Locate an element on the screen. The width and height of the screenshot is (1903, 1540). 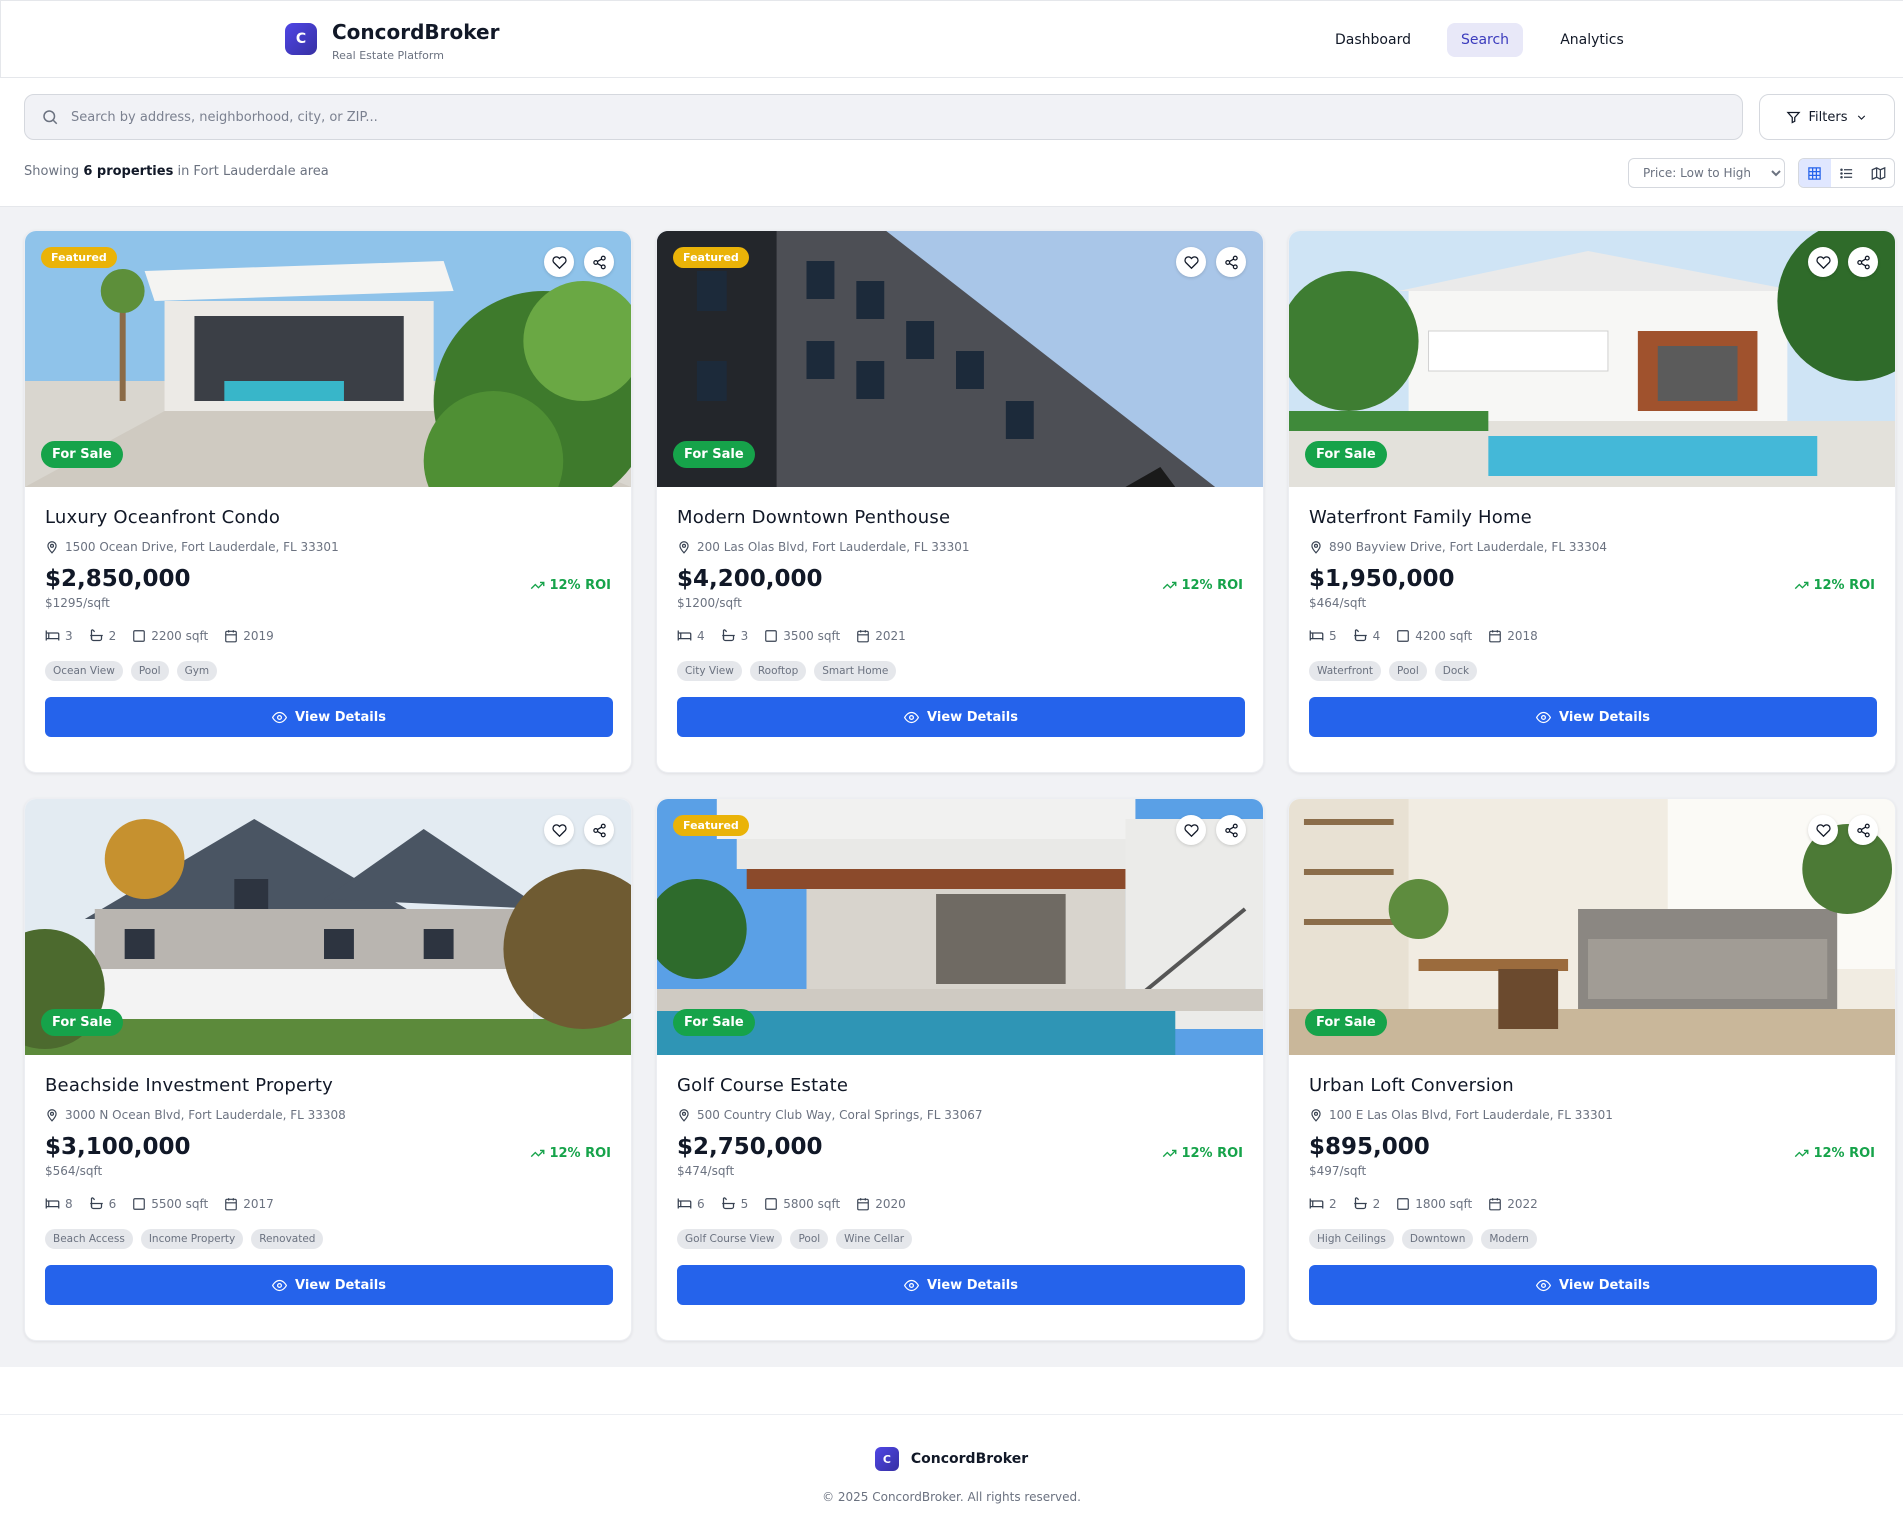
location-pin-icon is located at coordinates (684, 547).